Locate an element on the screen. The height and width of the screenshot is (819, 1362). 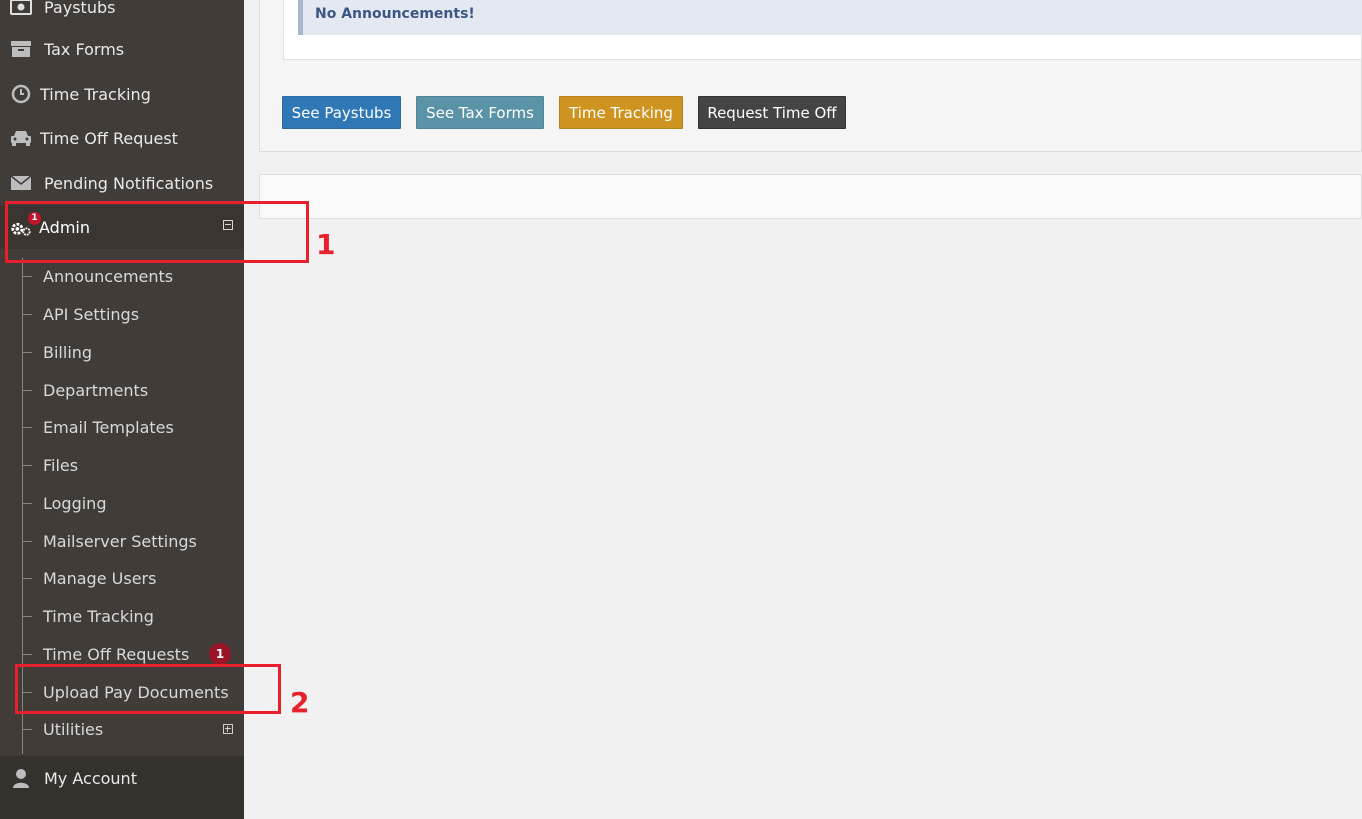
sidebar-subitem-manage-users: Manage Users is located at coordinates (133, 578).